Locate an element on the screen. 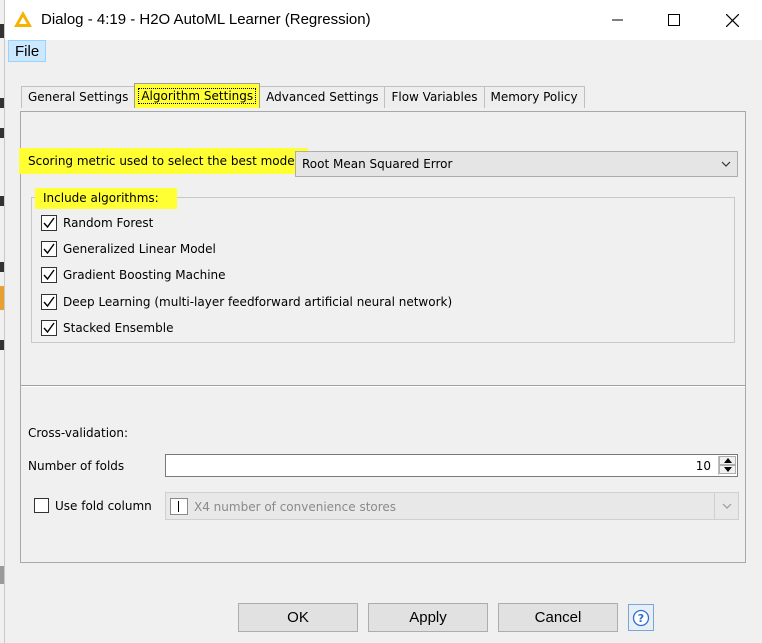 The image size is (762, 643). help-icon: ? is located at coordinates (641, 617).